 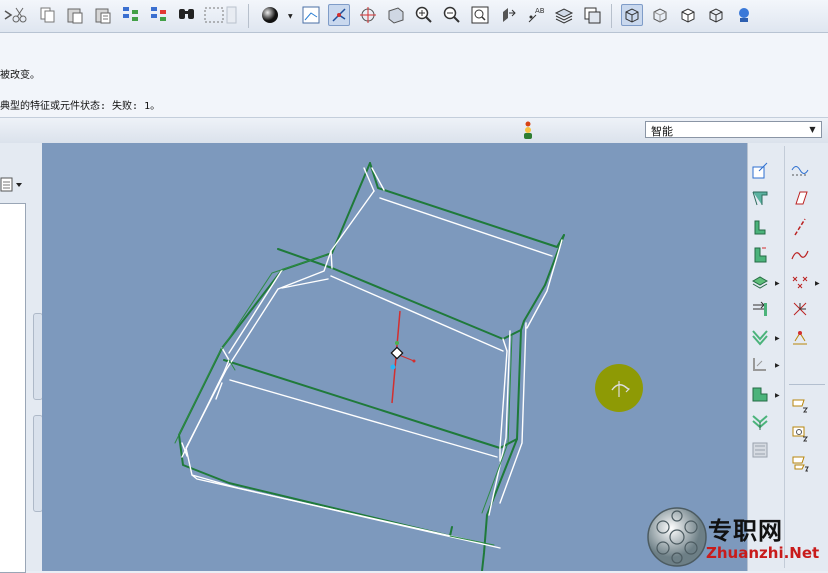 I want to click on sketch-plane-icon, so click(x=311, y=15).